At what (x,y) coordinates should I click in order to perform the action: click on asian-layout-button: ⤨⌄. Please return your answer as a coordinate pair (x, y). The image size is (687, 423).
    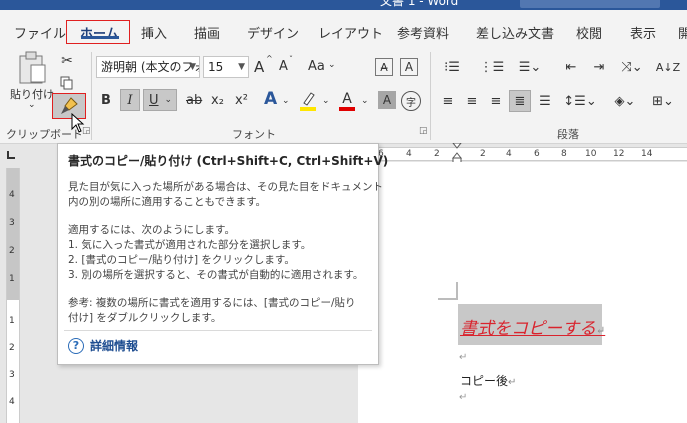
    Looking at the image, I should click on (632, 67).